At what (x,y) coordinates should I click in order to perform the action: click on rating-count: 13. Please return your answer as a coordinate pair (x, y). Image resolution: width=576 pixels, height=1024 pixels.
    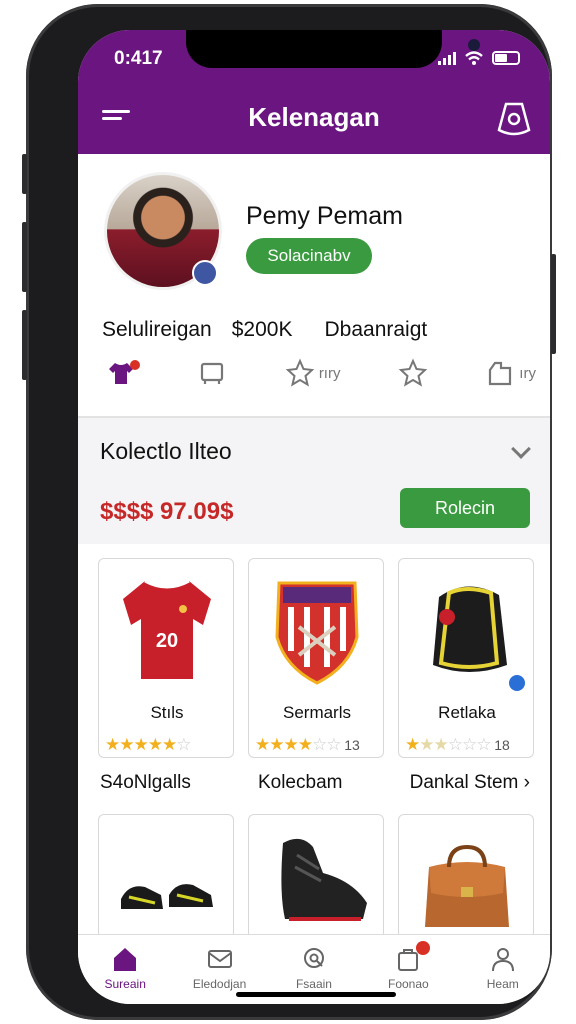
    Looking at the image, I should click on (352, 745).